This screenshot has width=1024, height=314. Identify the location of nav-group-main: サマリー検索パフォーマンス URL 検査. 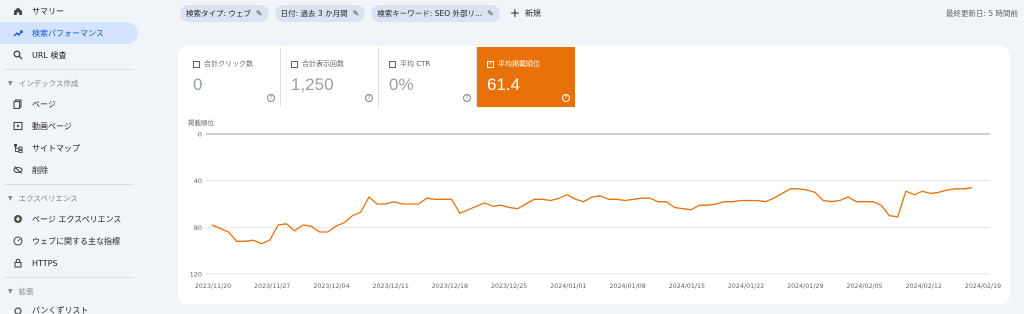
(71, 33).